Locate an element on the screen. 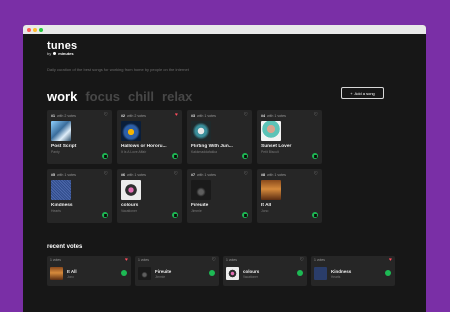 This screenshot has width=450, height=312. recent-vote-card: 1 votes ♡ colours Vacationer is located at coordinates (265, 271).